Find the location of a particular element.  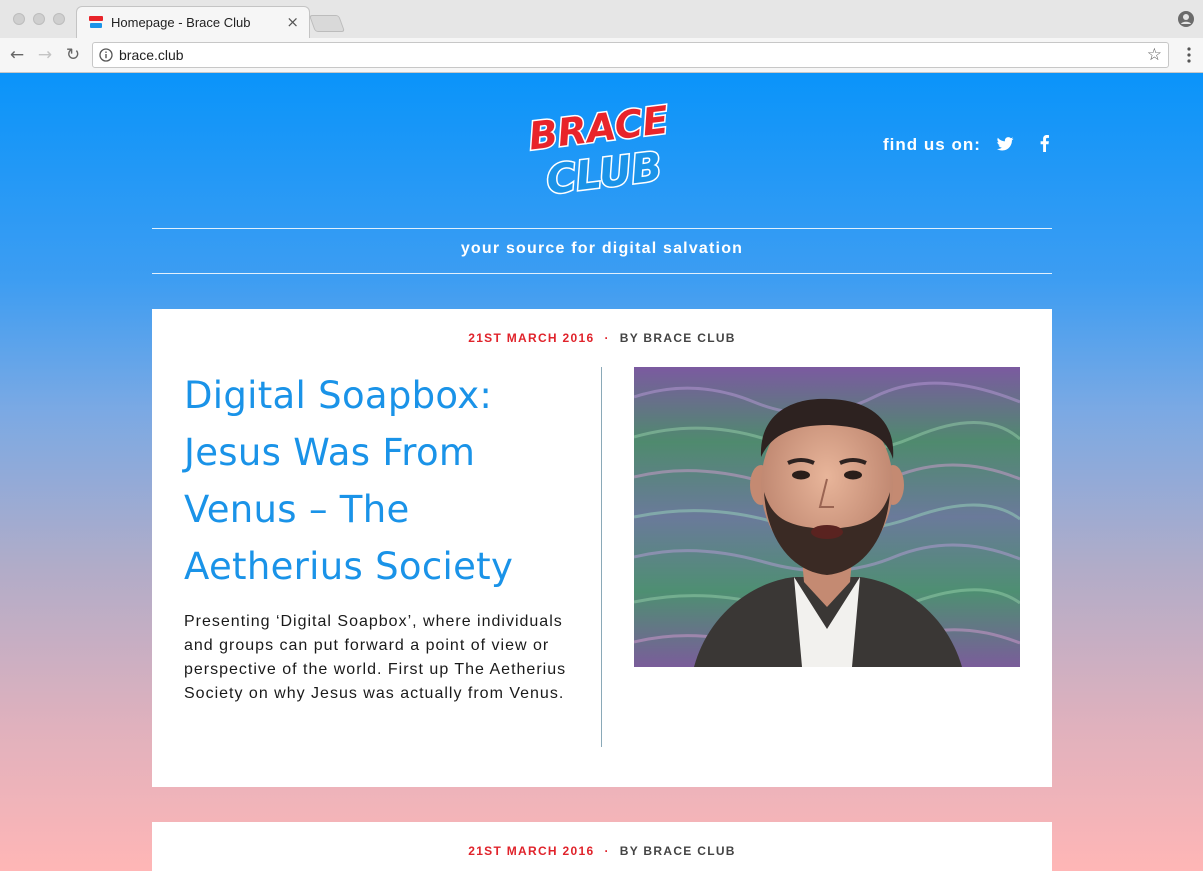

post-card: 21ST MARCH 2016 · BY BRACE CLUB is located at coordinates (602, 846).